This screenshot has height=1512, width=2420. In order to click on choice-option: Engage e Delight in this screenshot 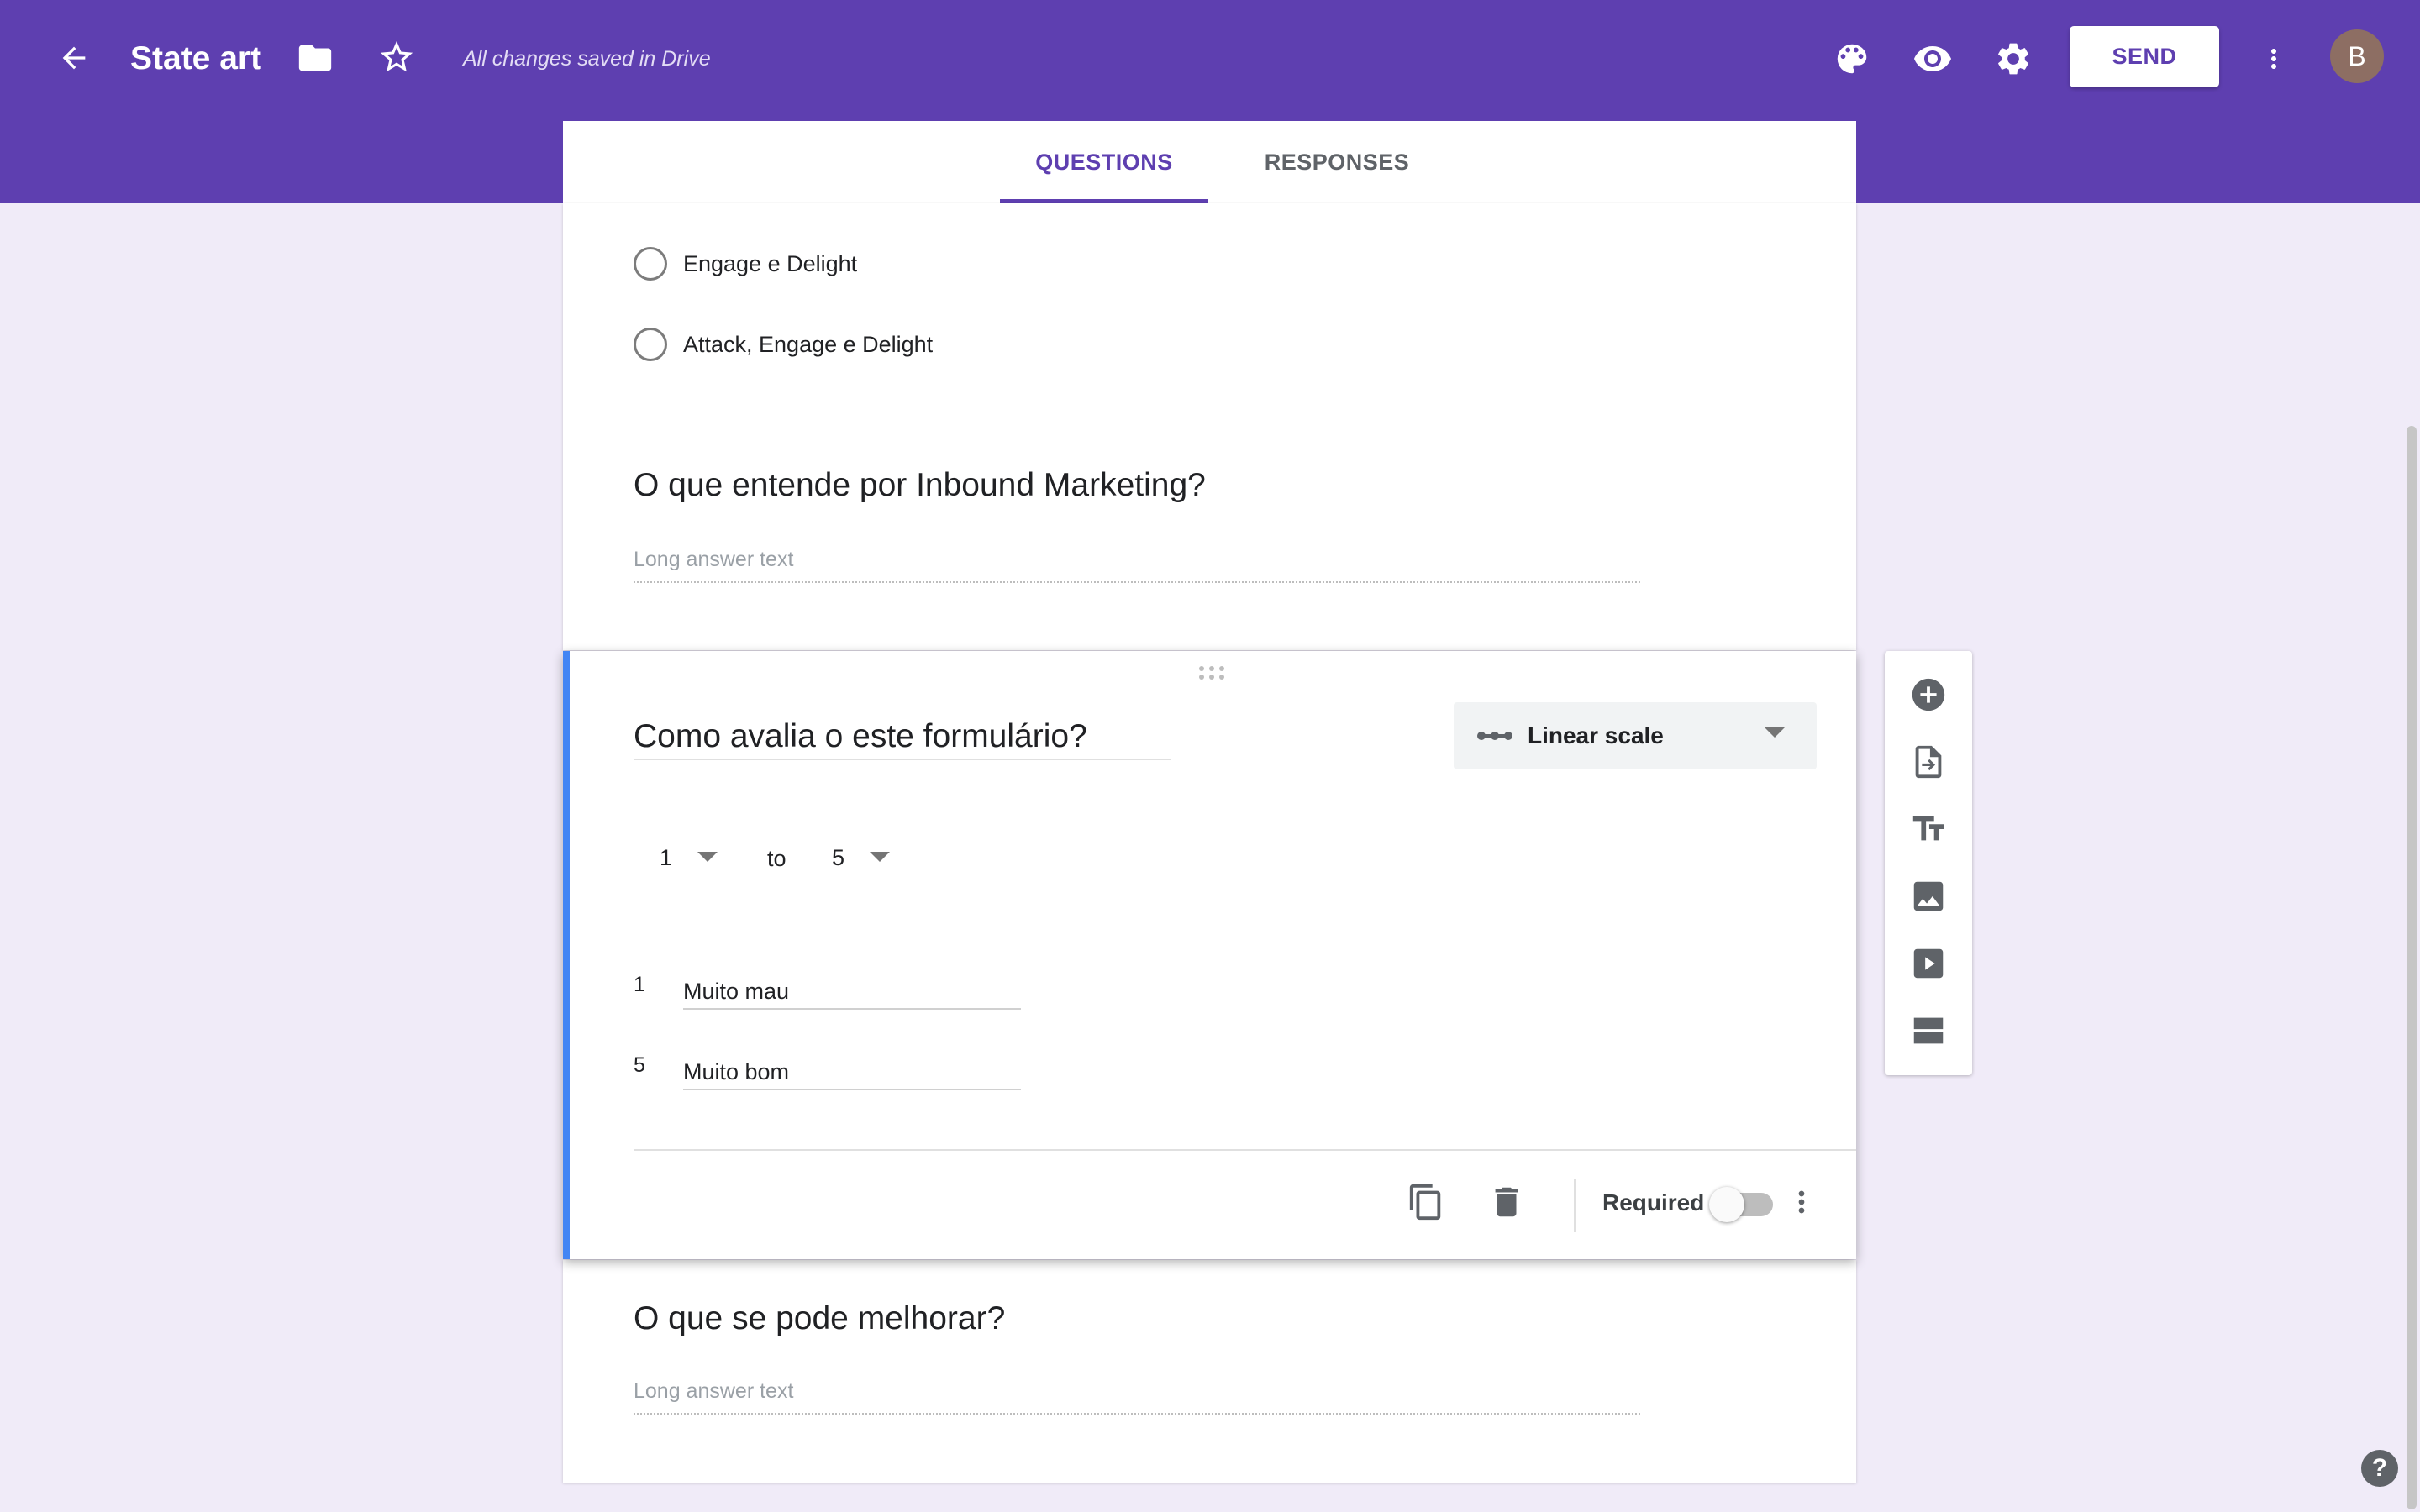, I will do `click(746, 263)`.